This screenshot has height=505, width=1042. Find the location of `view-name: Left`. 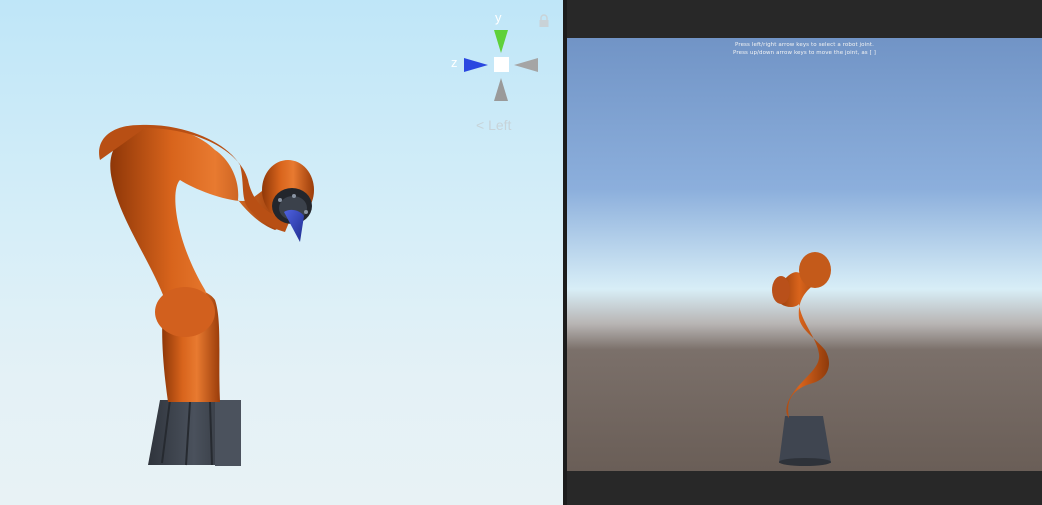

view-name: Left is located at coordinates (500, 125).